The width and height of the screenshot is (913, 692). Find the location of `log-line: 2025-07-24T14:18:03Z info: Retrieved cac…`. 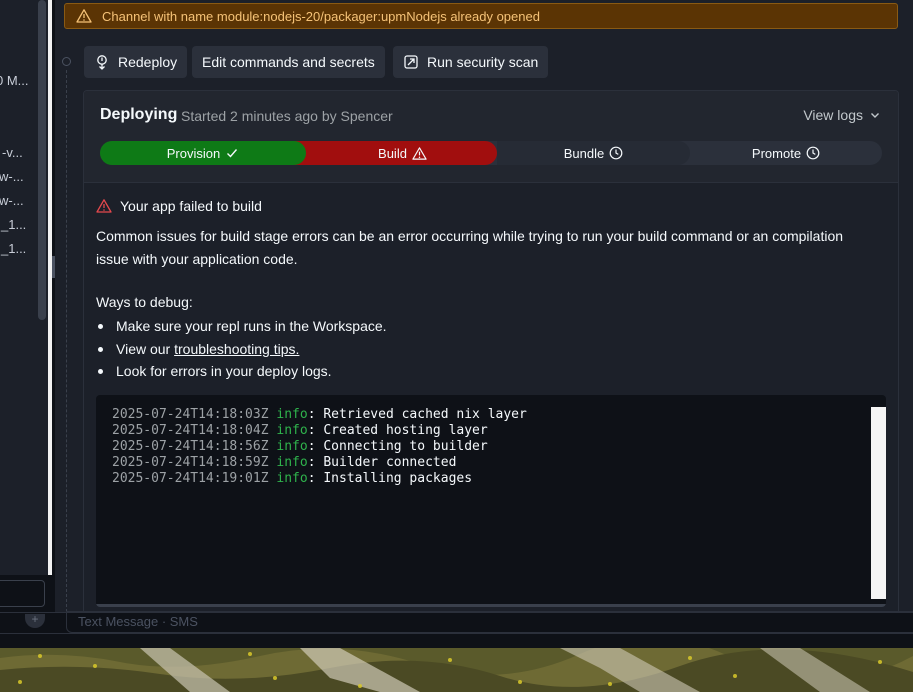

log-line: 2025-07-24T14:18:03Z info: Retrieved cac… is located at coordinates (319, 415).